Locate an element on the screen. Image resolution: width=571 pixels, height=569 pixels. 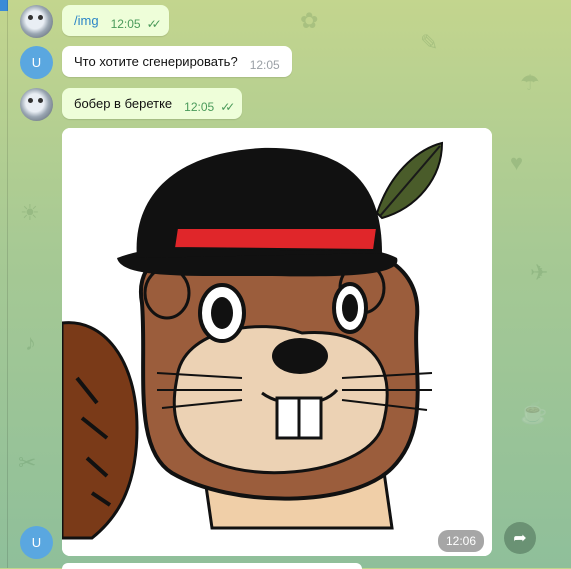
doodle-icon: ✂ is located at coordinates (27, 462).